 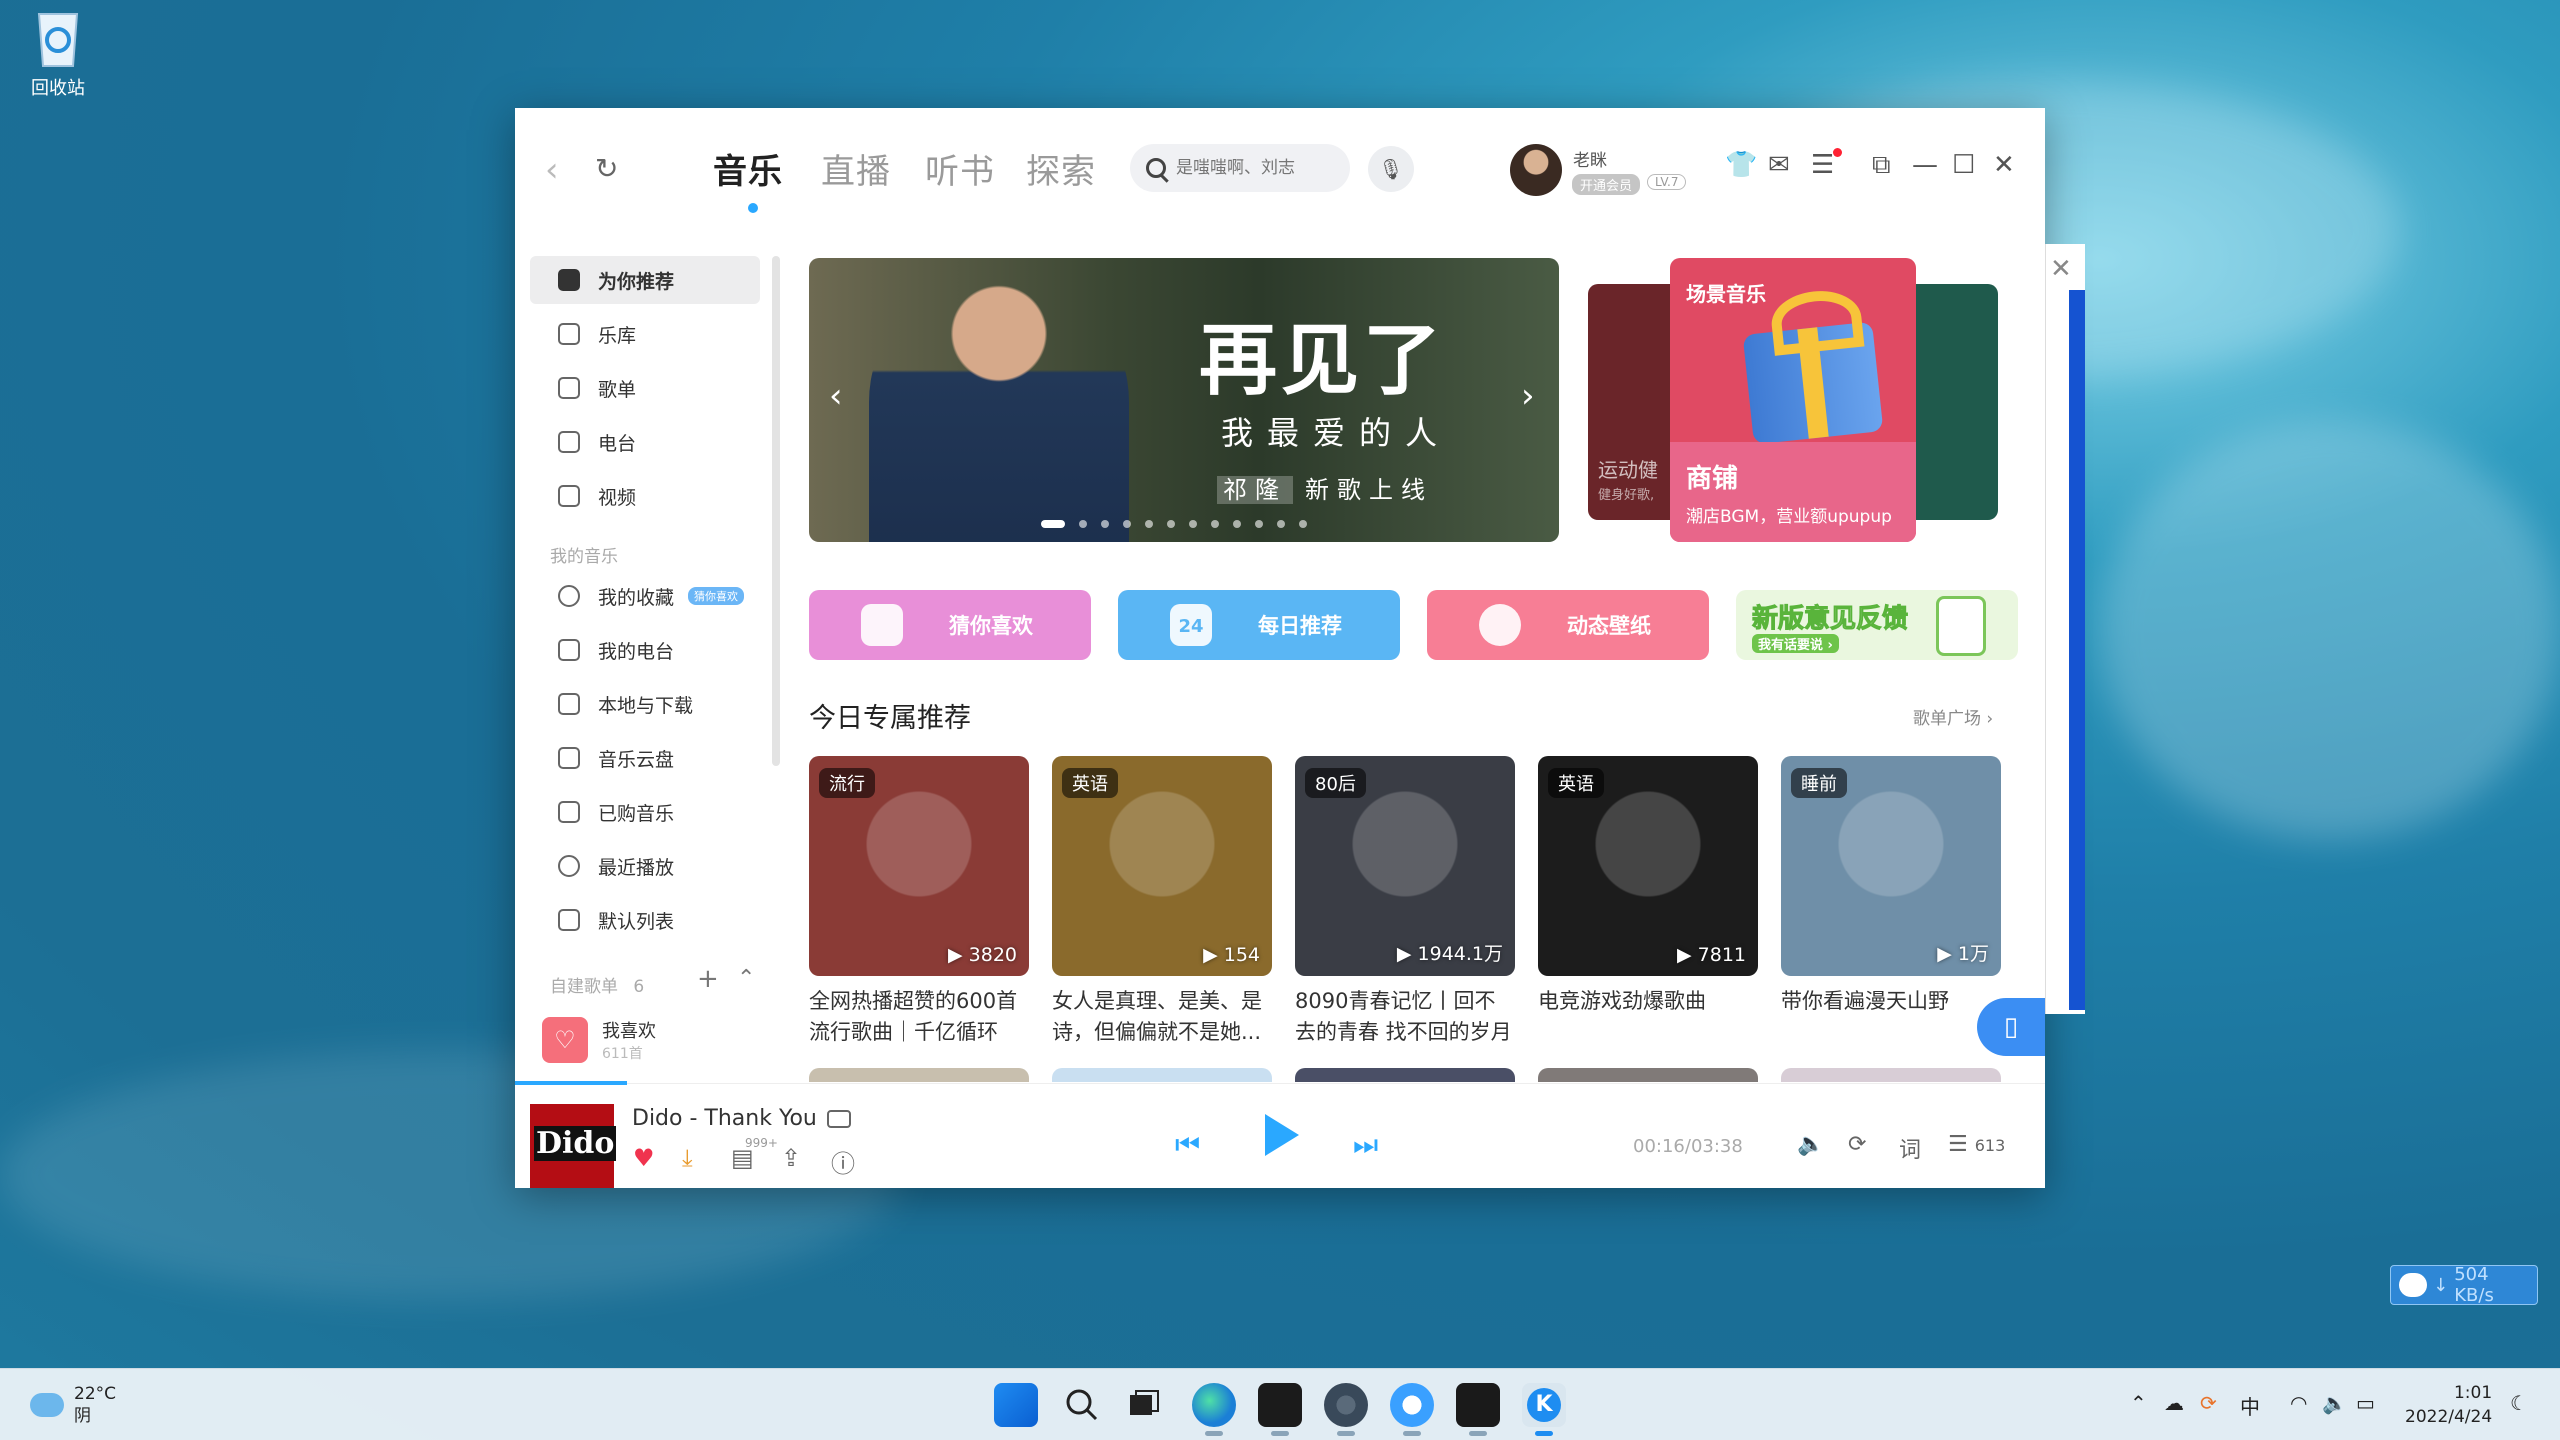 I want to click on sidebar-item-radio: 电台, so click(x=645, y=442).